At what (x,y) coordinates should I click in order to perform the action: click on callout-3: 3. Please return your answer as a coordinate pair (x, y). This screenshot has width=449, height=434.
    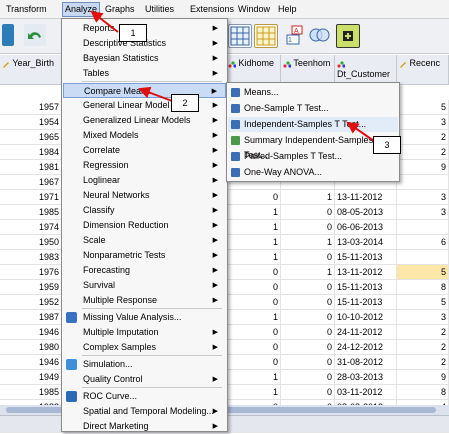
    Looking at the image, I should click on (387, 145).